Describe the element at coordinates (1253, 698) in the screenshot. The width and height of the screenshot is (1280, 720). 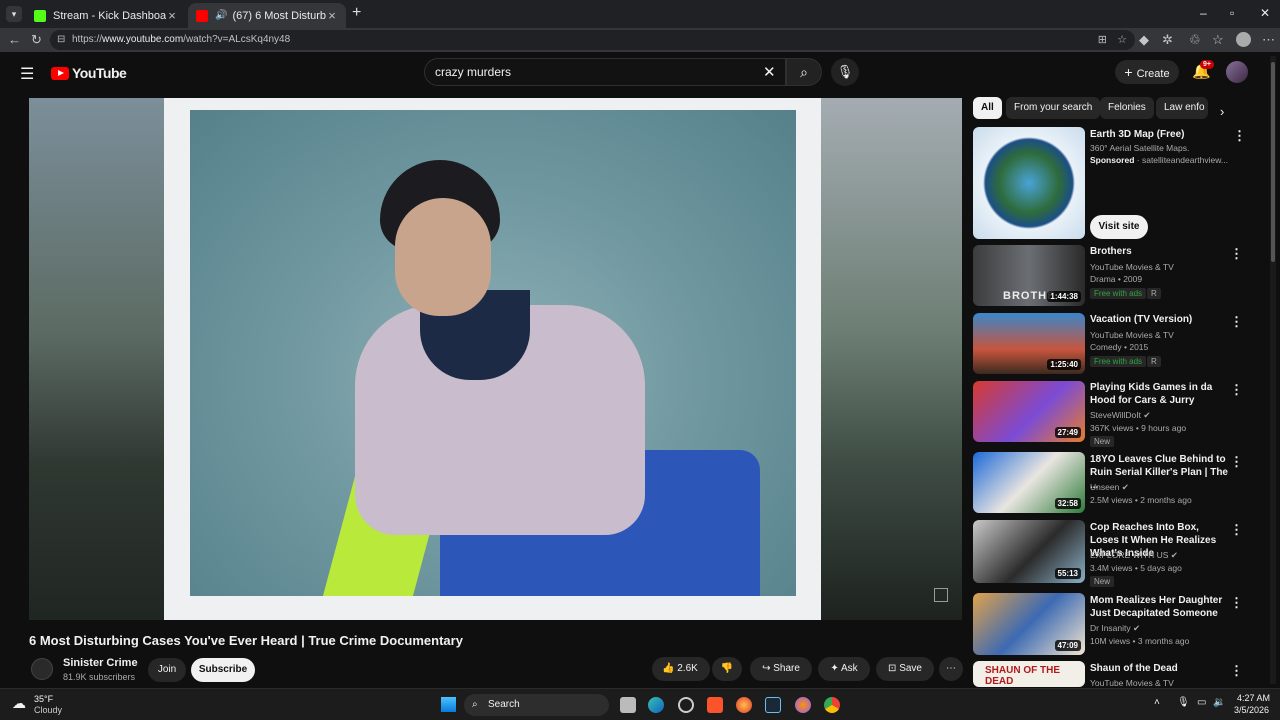
I see `clock-time: 4:27 AM` at that location.